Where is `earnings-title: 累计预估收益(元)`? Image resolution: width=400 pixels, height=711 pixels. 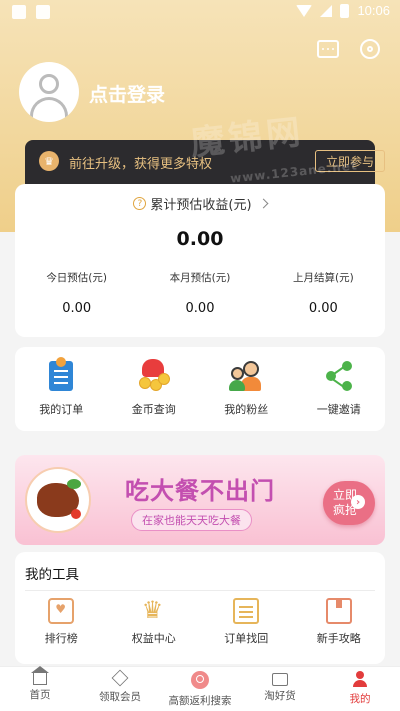
earnings-title: 累计预估收益(元) is located at coordinates (201, 205).